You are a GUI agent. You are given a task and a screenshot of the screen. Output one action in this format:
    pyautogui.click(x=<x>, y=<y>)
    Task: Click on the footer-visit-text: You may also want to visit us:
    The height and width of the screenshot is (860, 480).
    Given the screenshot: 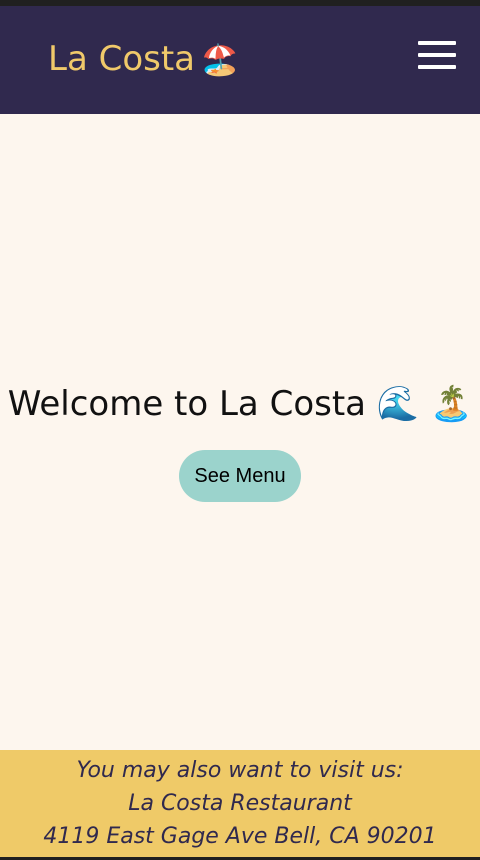 What is the action you would take?
    pyautogui.click(x=240, y=770)
    